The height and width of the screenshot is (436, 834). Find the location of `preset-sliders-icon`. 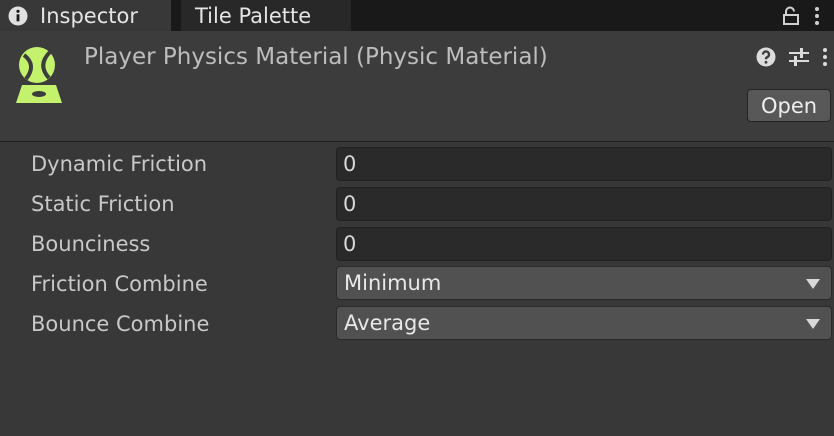

preset-sliders-icon is located at coordinates (799, 57).